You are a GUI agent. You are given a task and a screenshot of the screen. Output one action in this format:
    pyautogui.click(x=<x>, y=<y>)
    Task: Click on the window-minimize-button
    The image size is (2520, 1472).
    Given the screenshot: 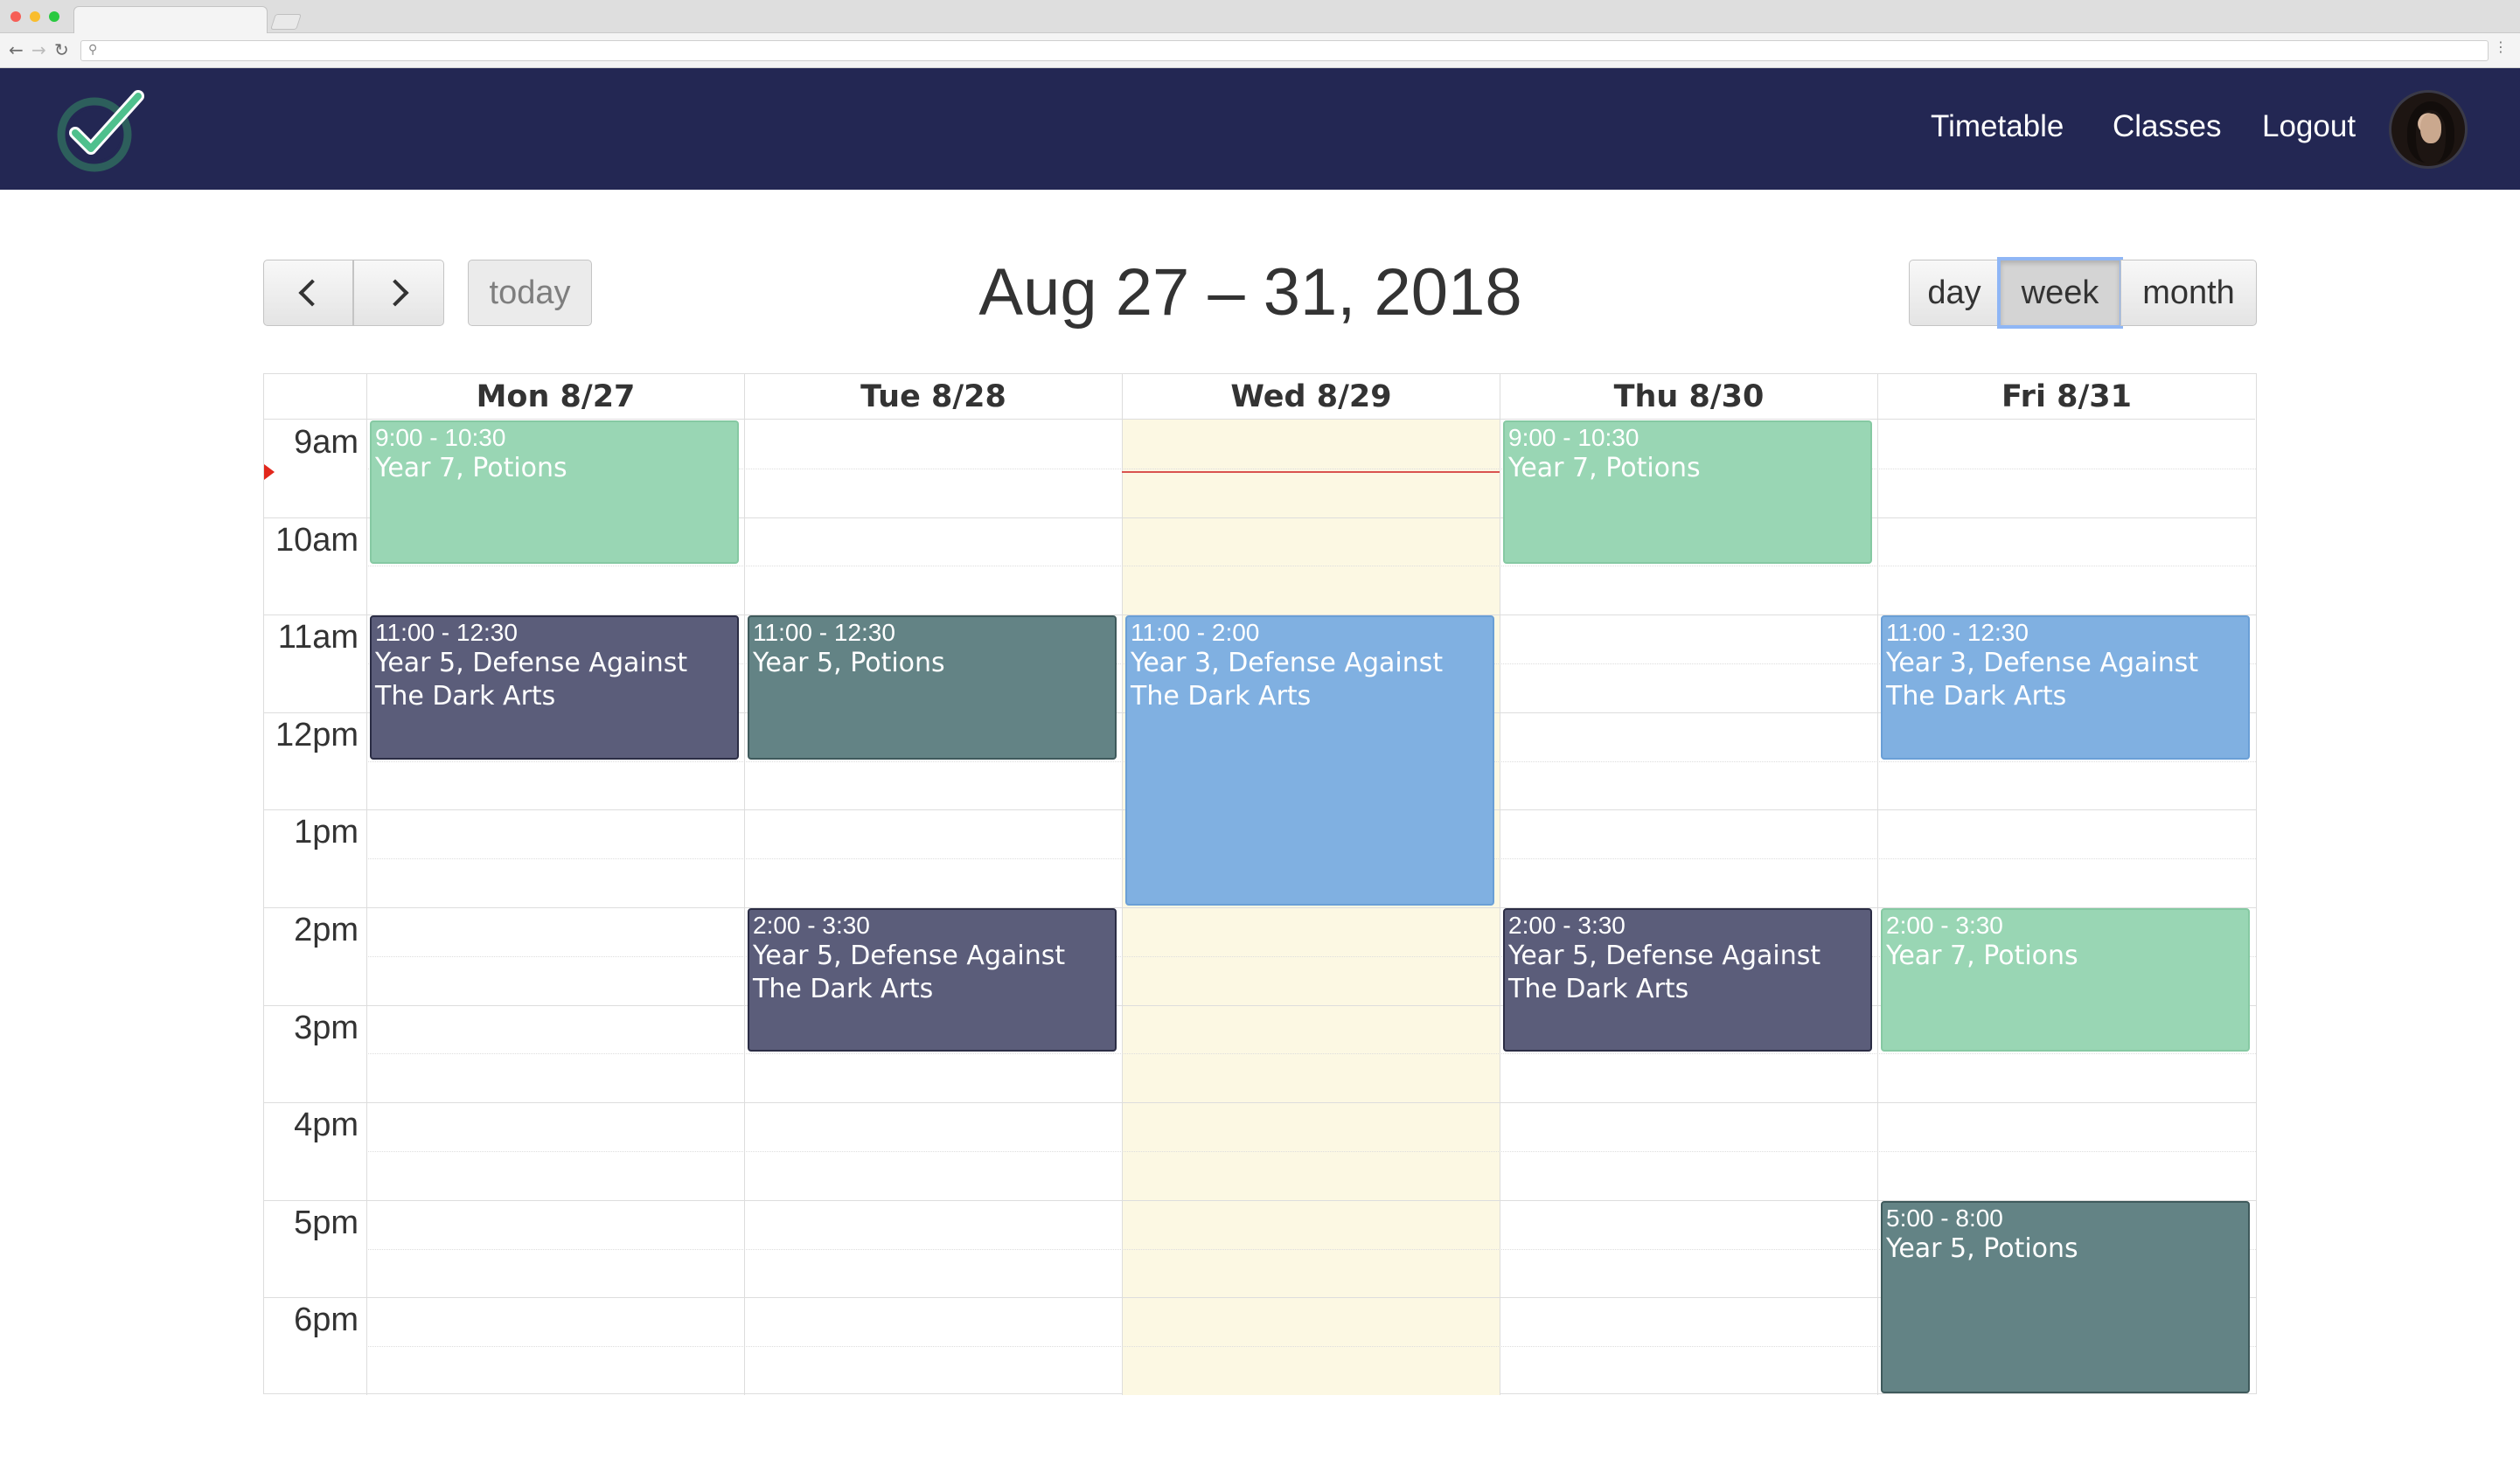 What is the action you would take?
    pyautogui.click(x=35, y=17)
    